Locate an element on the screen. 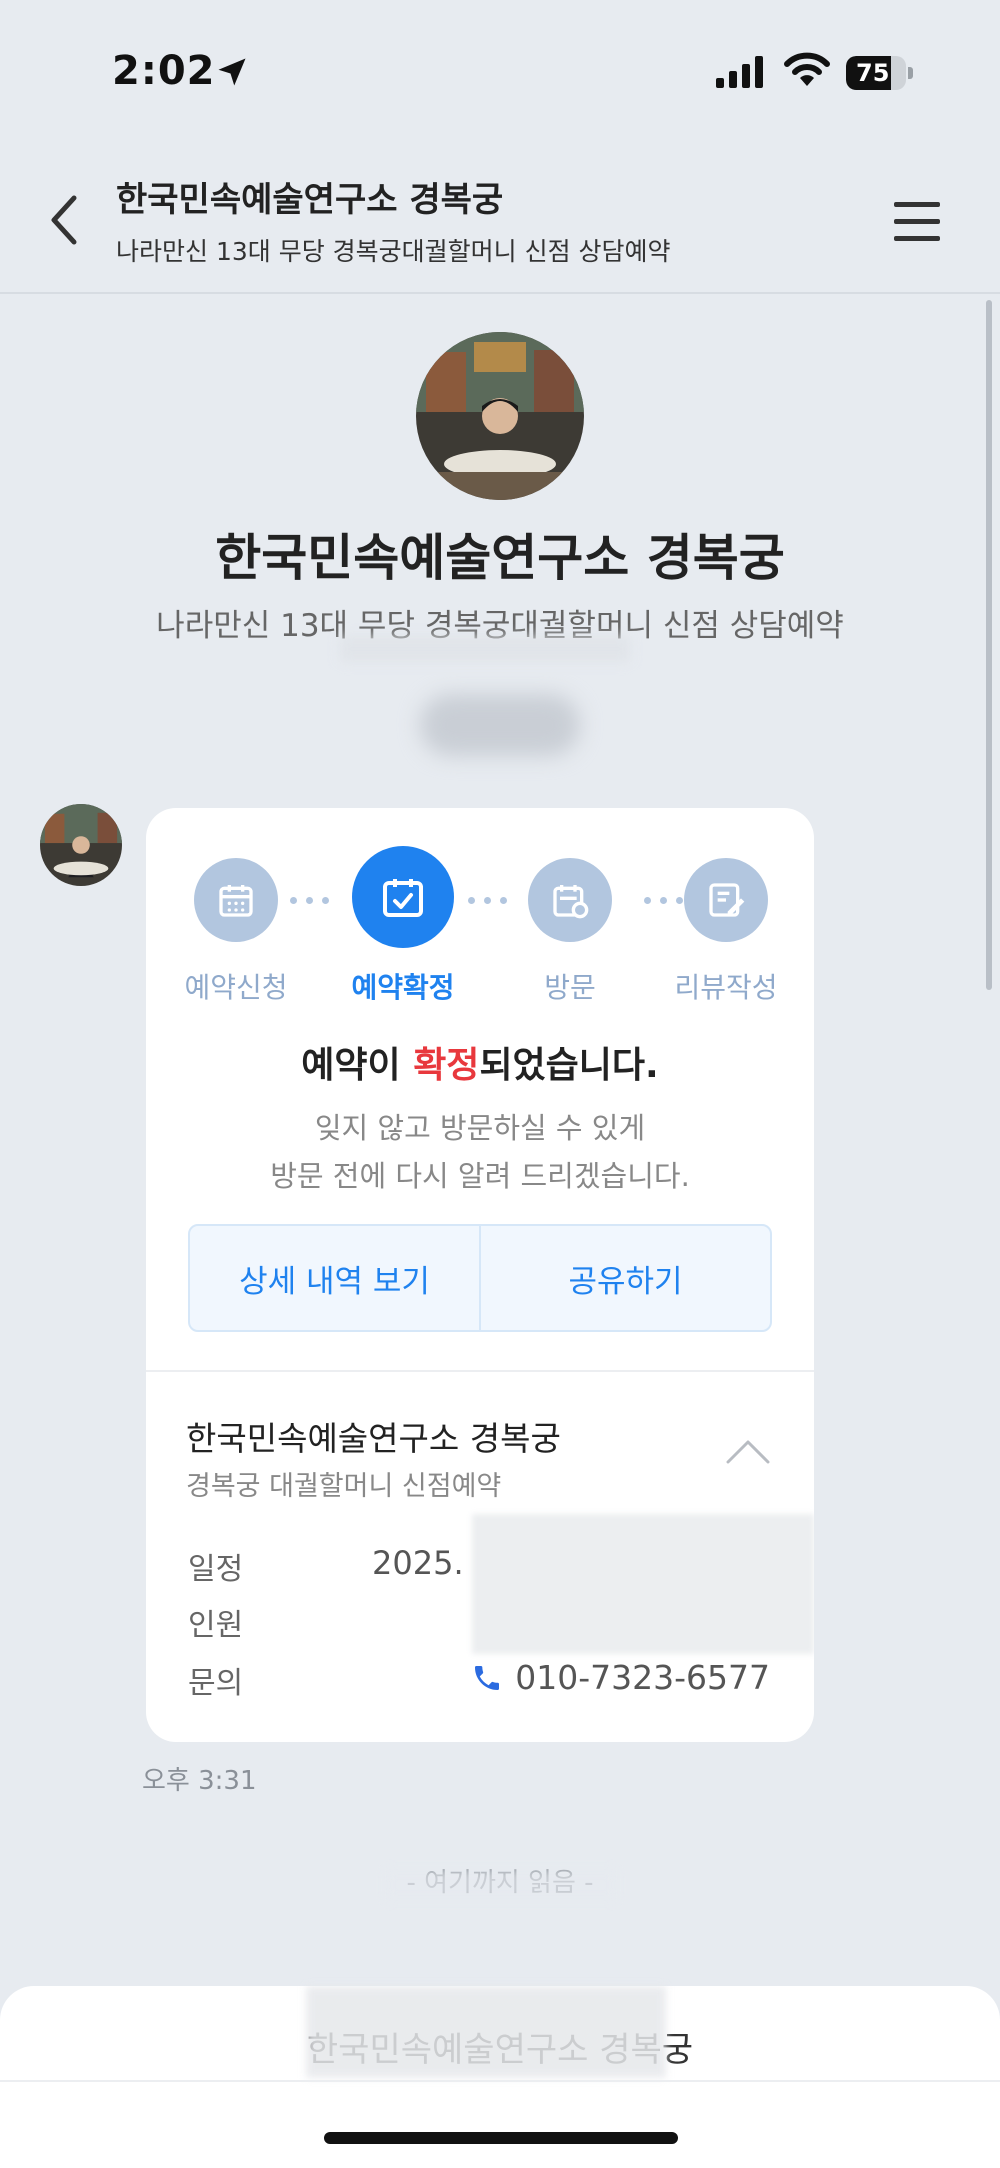  redacted-text is located at coordinates (485, 649).